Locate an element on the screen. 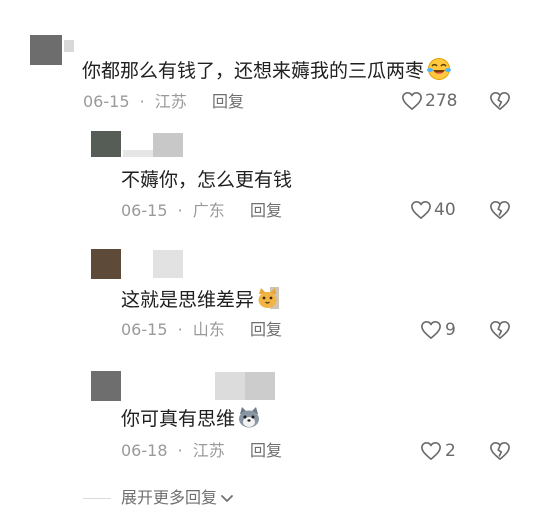  comment-body: 你都那么有钱了，还想来薅我的三瓜两枣 is located at coordinates (253, 71).